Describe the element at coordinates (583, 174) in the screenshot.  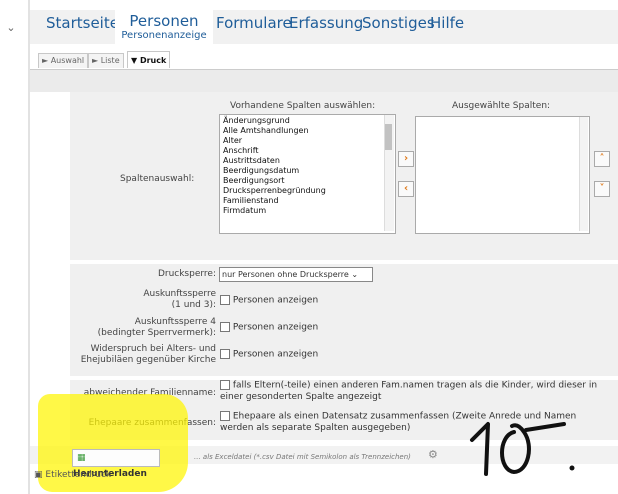
I see `selected-list-scrollbar` at that location.